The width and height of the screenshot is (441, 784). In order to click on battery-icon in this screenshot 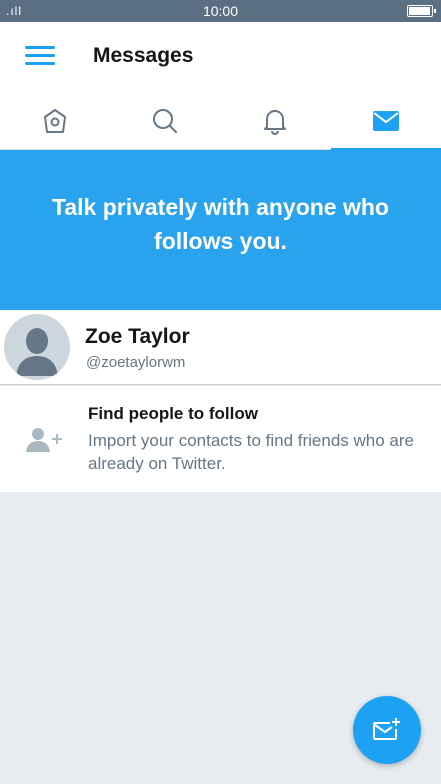, I will do `click(421, 11)`.